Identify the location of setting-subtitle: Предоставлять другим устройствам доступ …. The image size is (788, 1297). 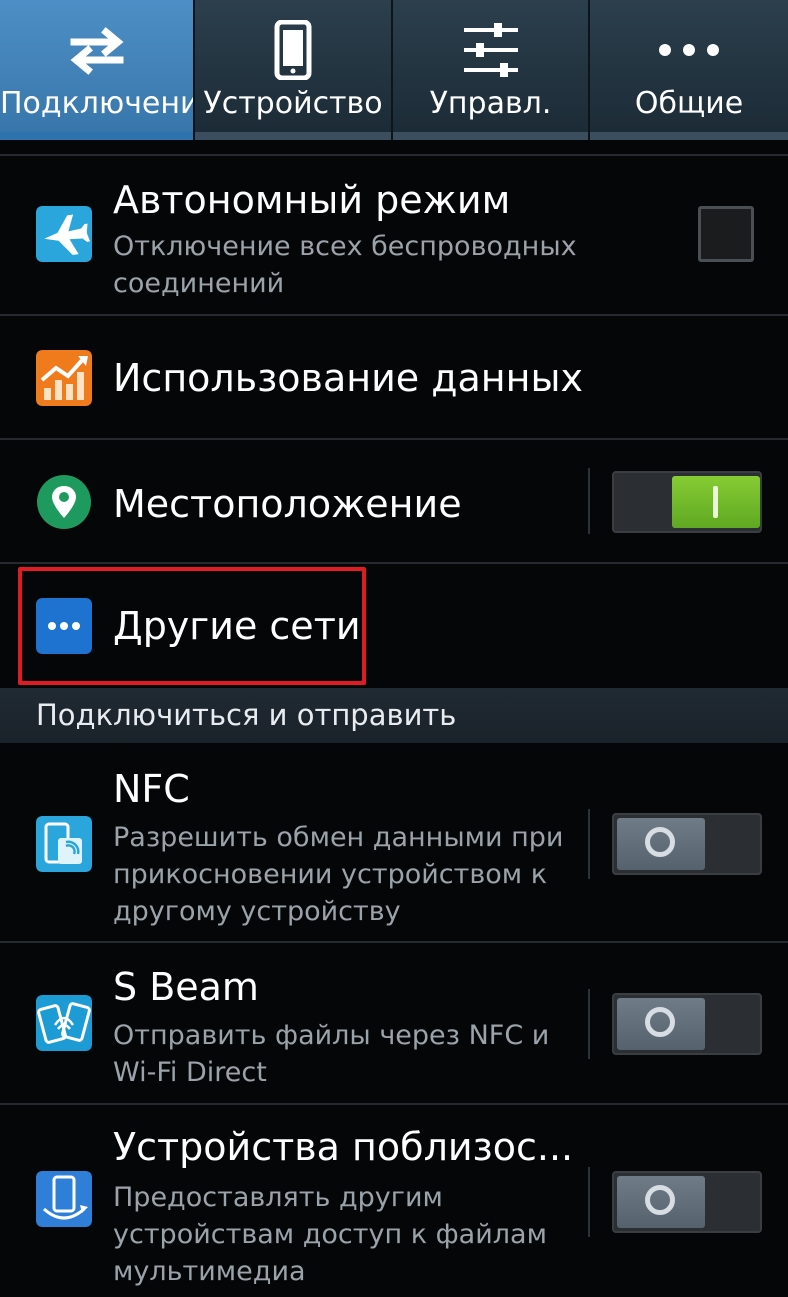
(330, 1234).